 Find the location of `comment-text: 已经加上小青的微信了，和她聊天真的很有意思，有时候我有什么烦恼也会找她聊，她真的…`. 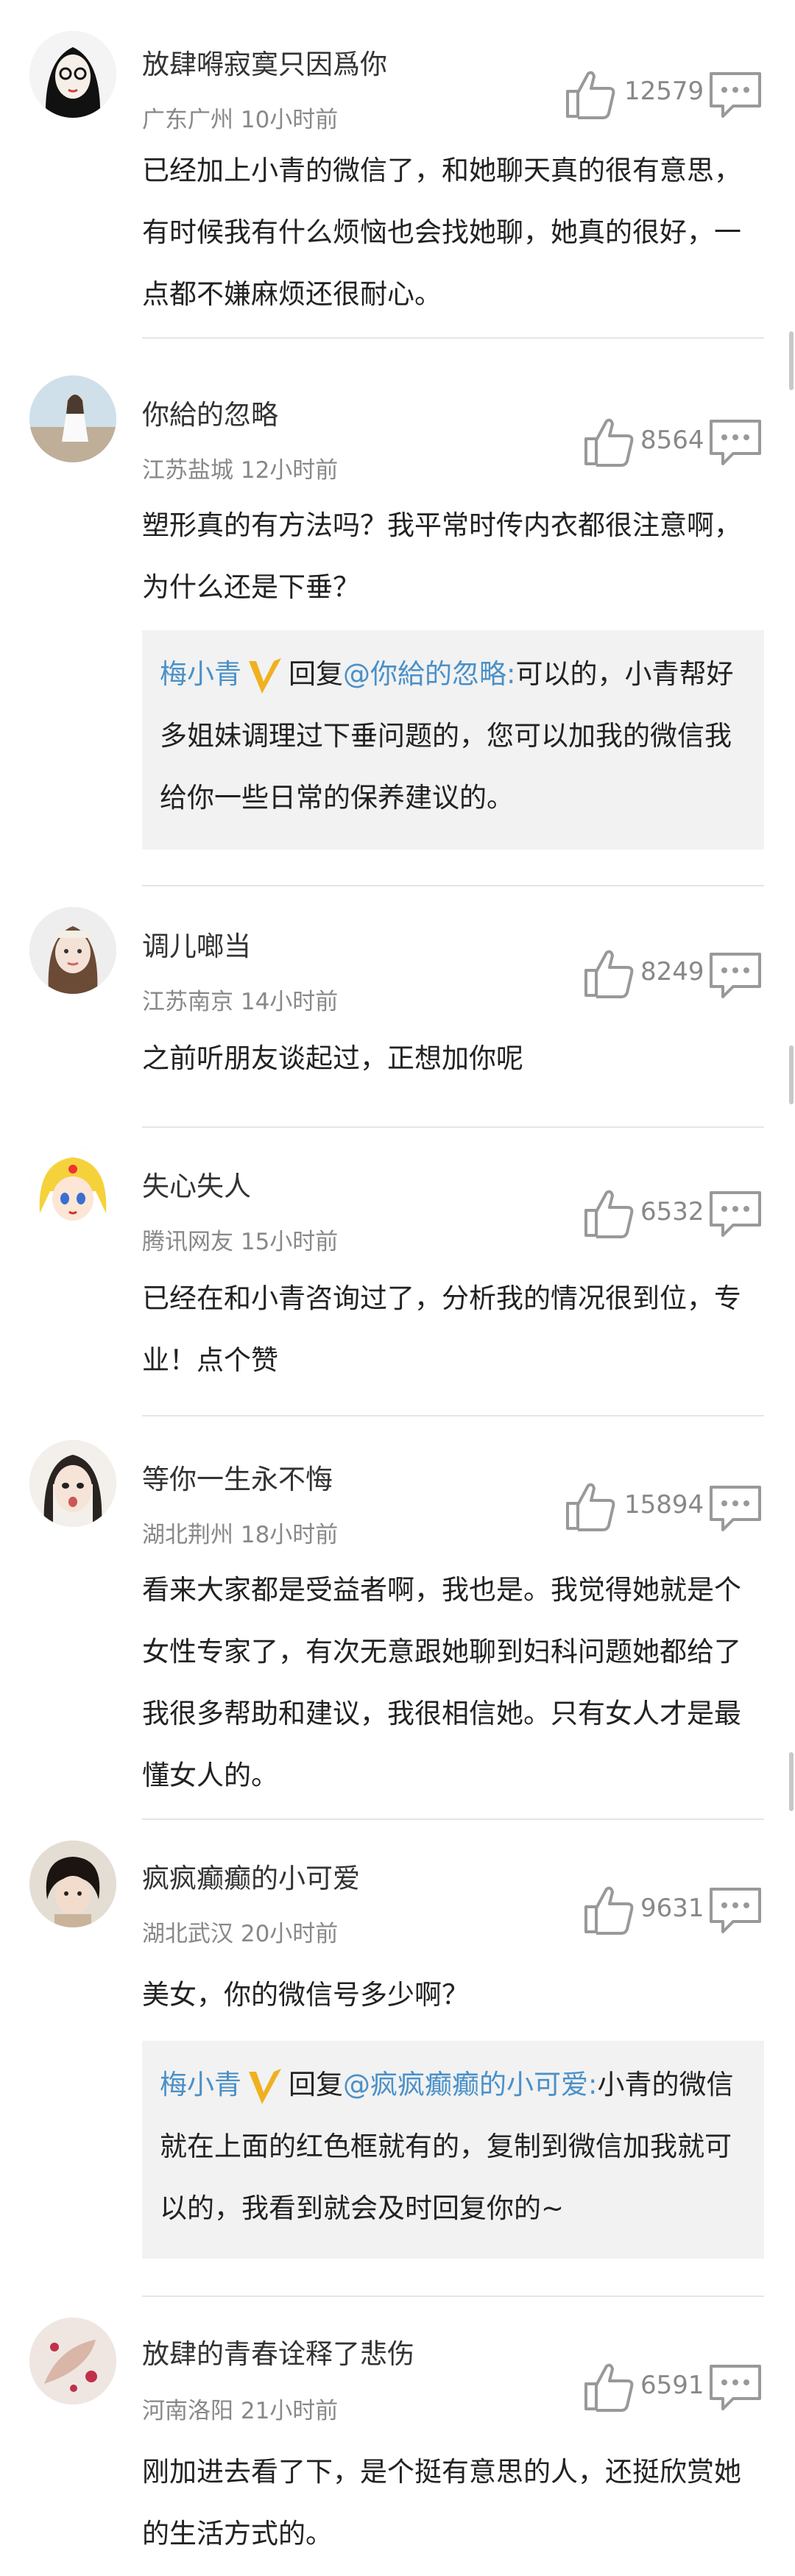

comment-text: 已经加上小青的微信了，和她聊天真的很有意思，有时候我有什么烦恼也会找她聊，她真的… is located at coordinates (441, 232).